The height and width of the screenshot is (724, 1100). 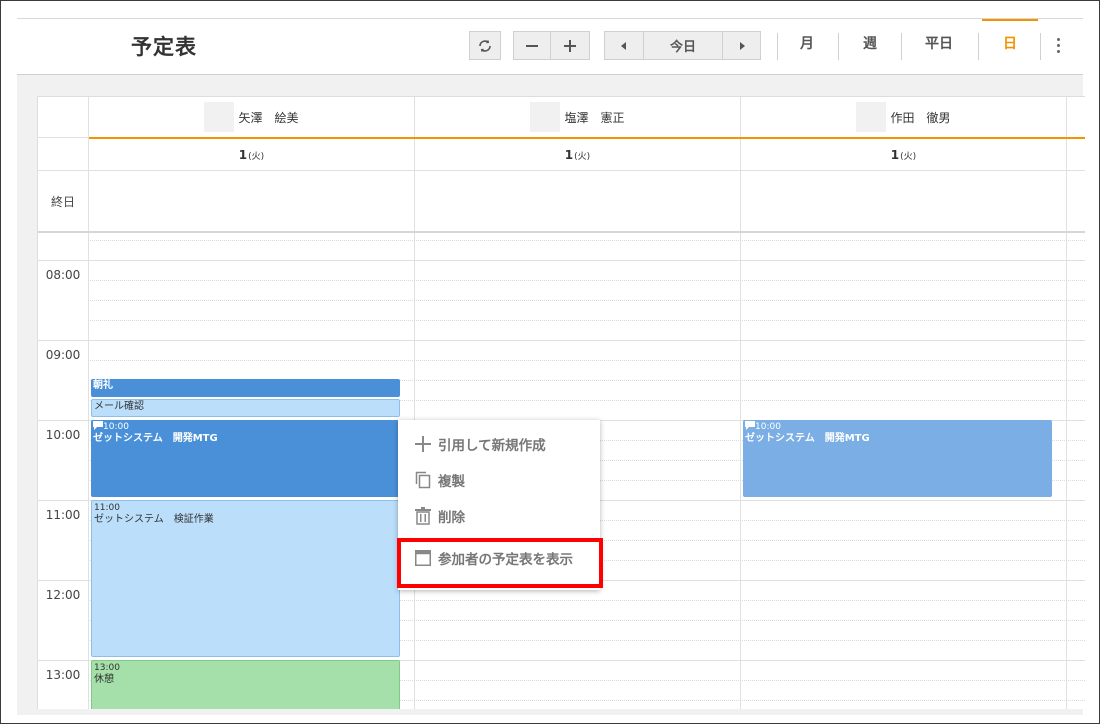 What do you see at coordinates (451, 518) in the screenshot?
I see `menu-item-label: 削除` at bounding box center [451, 518].